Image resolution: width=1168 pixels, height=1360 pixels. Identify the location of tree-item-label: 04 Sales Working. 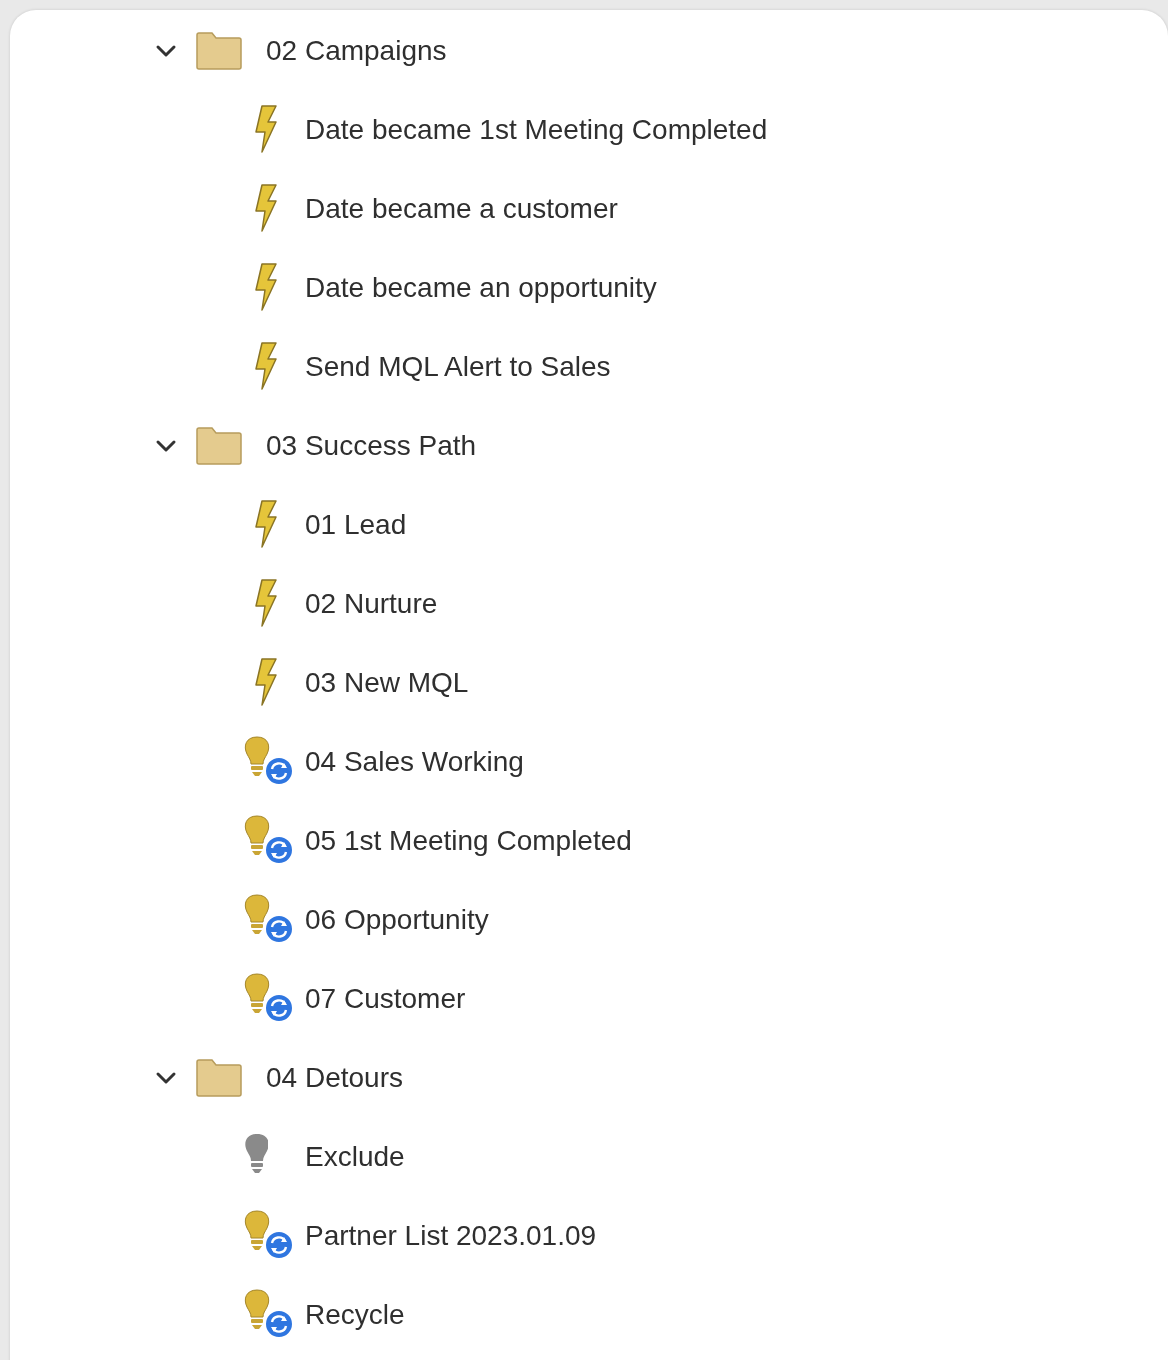
(414, 761).